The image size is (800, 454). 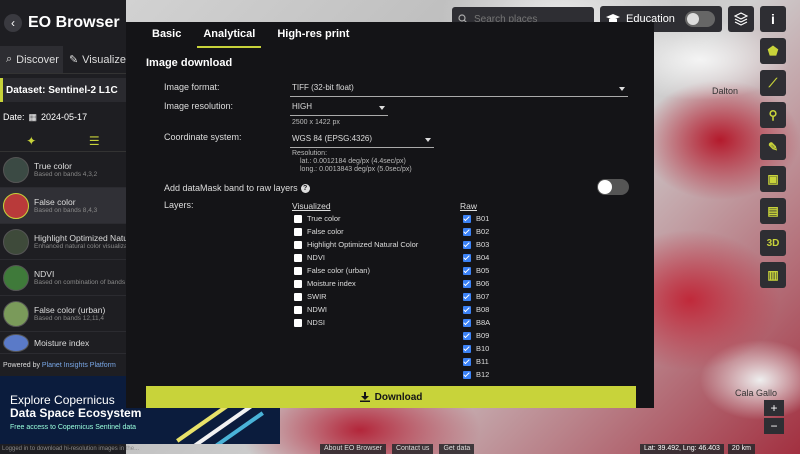 I want to click on tab-analytical: Analytical, so click(x=229, y=35).